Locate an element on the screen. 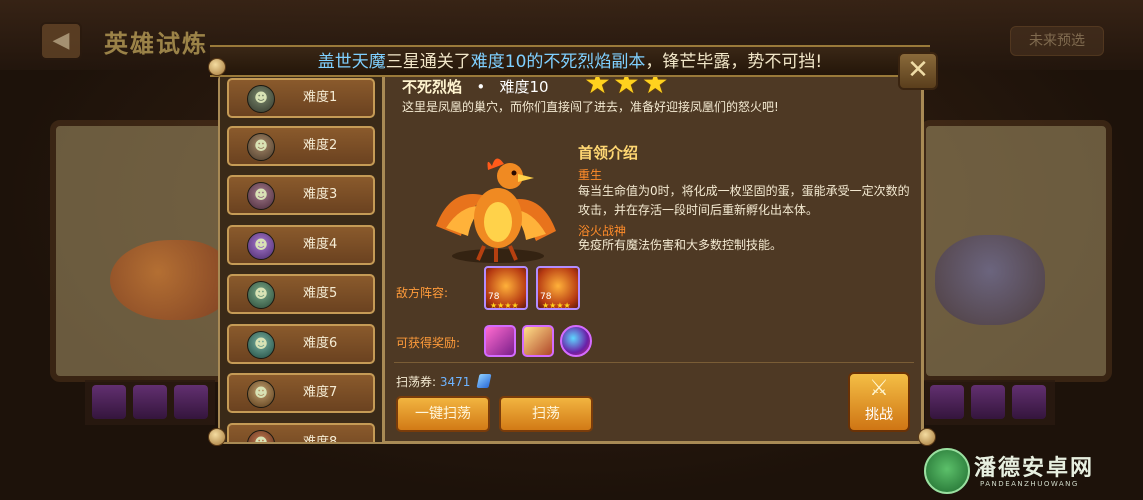 Image resolution: width=1143 pixels, height=500 pixels. background-monster-right is located at coordinates (990, 280).